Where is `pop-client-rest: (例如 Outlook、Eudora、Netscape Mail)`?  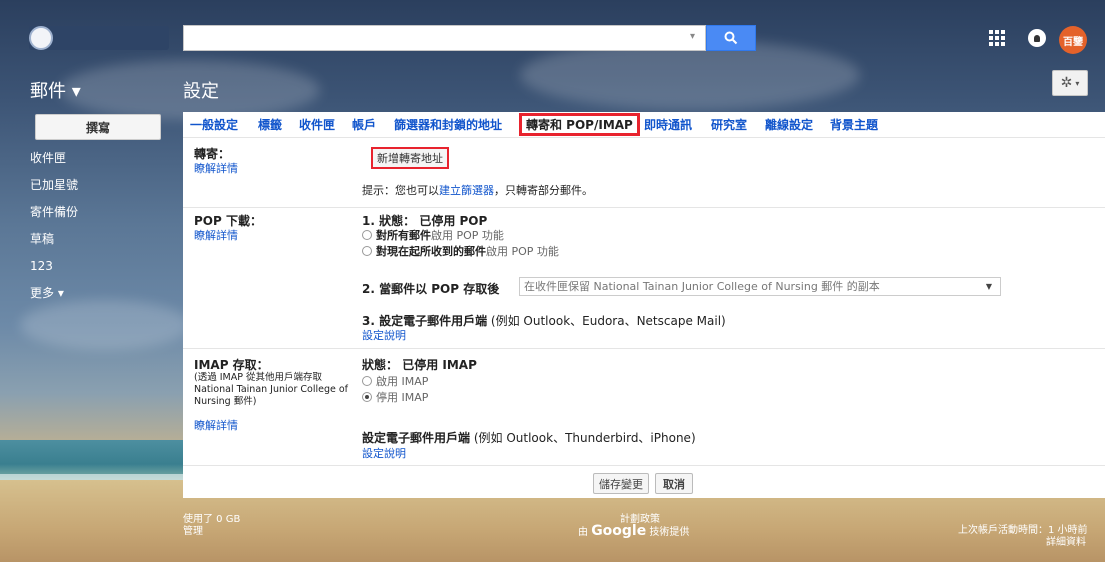
pop-client-rest: (例如 Outlook、Eudora、Netscape Mail) is located at coordinates (608, 321).